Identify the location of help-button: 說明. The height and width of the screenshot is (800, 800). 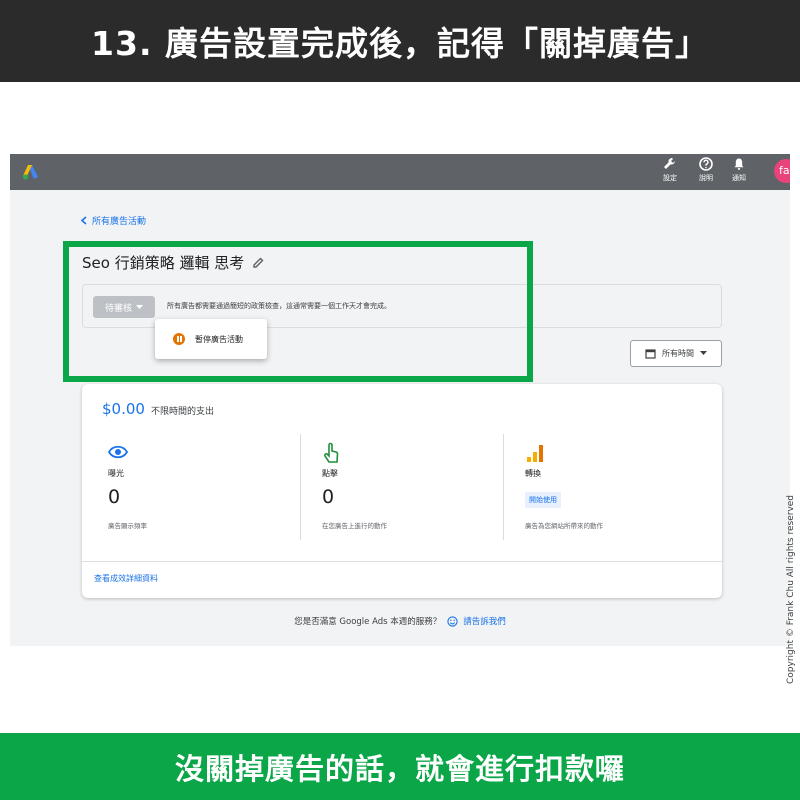
(706, 172).